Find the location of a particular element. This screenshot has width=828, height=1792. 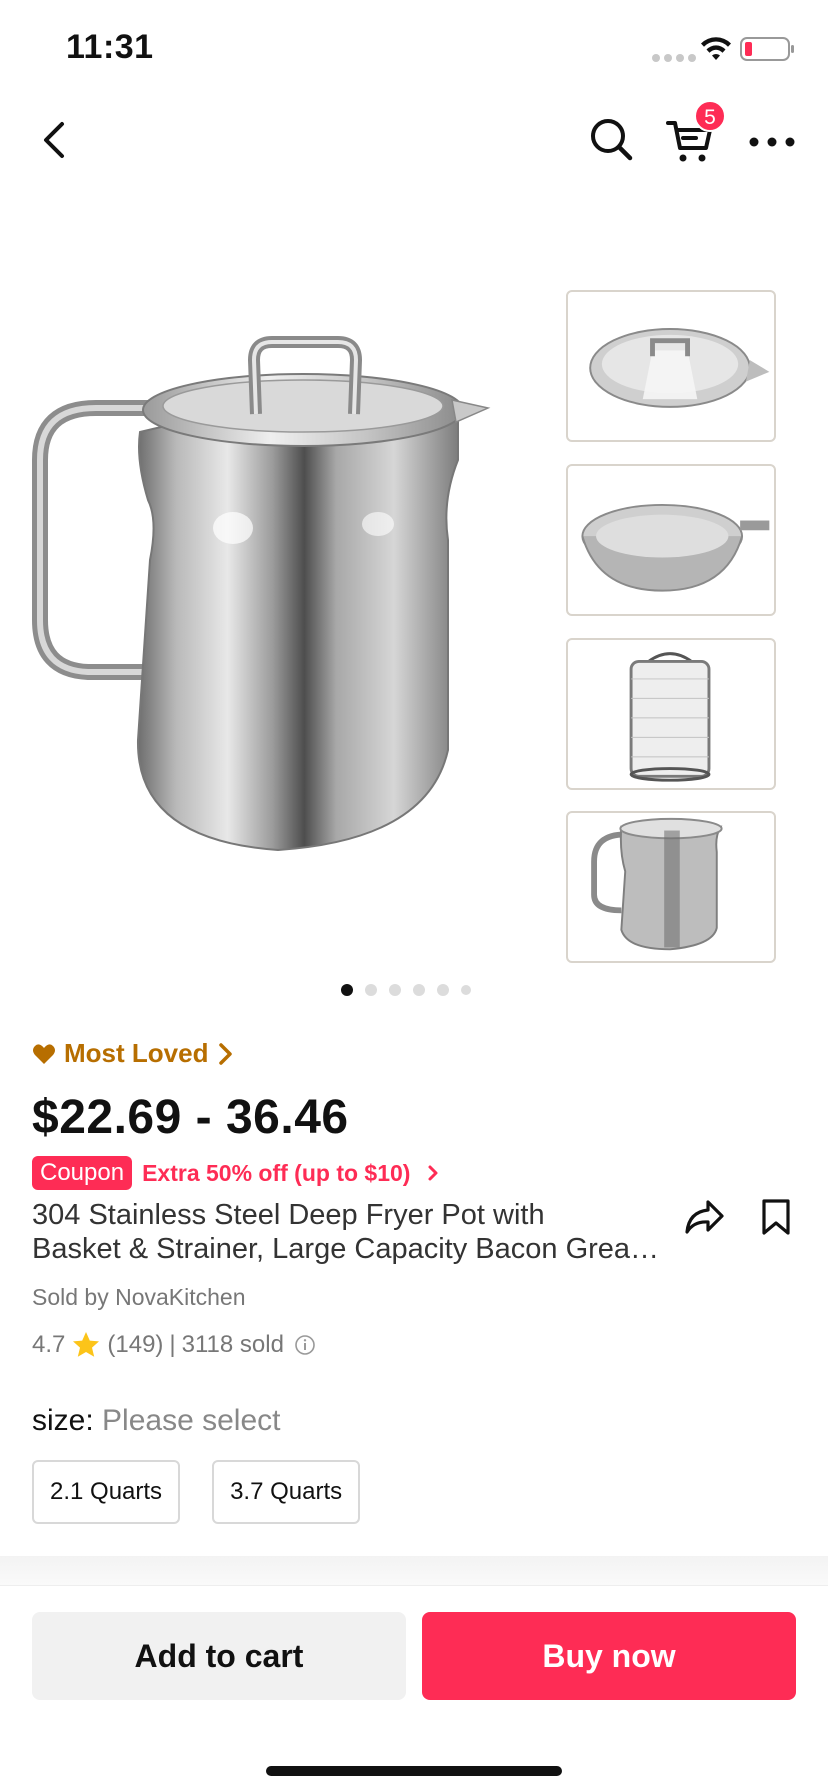

price-range: $22.69 - 36.46 is located at coordinates (190, 1117).